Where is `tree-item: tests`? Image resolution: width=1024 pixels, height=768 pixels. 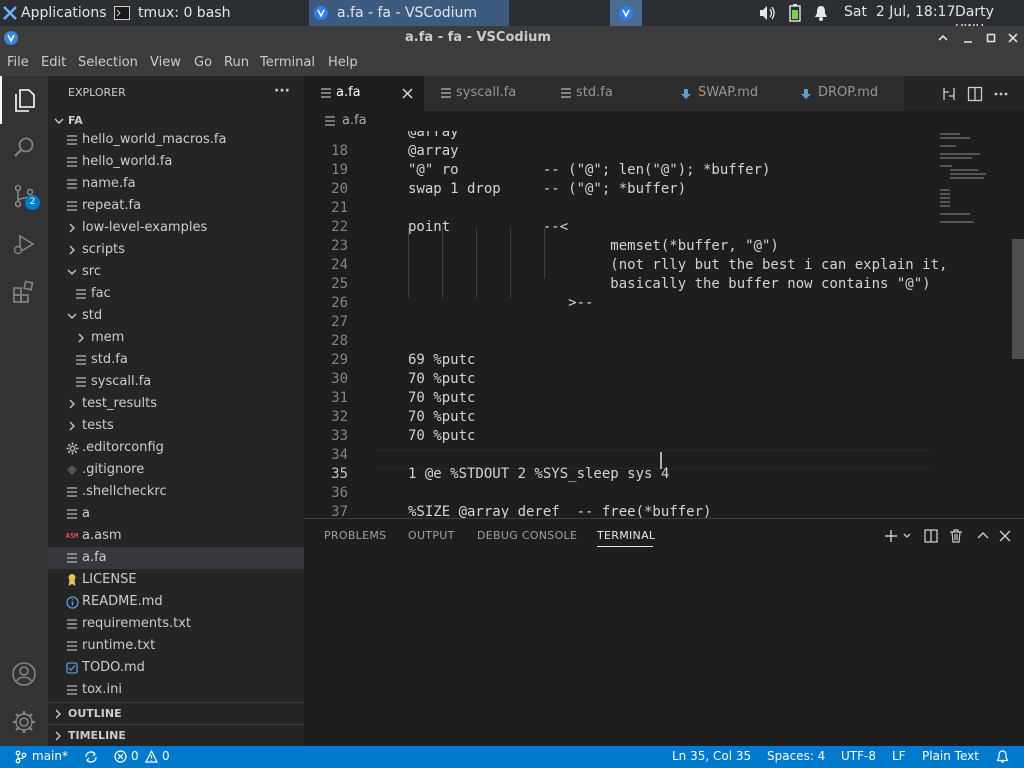
tree-item: tests is located at coordinates (176, 426).